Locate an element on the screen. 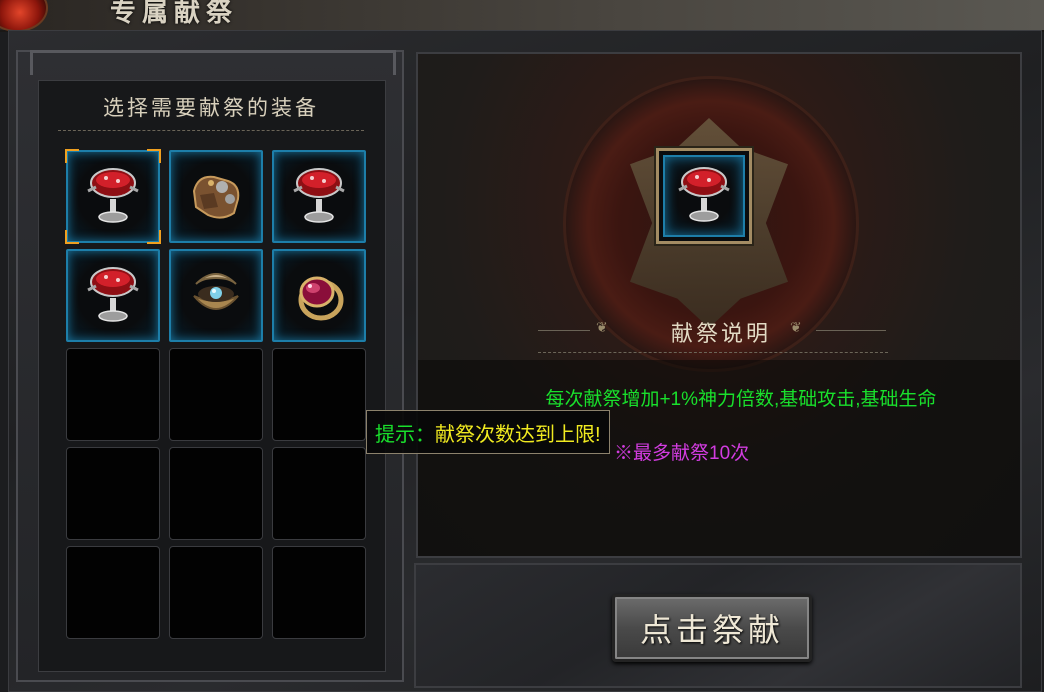  title-bar: 专属献祭 is located at coordinates (522, 16).